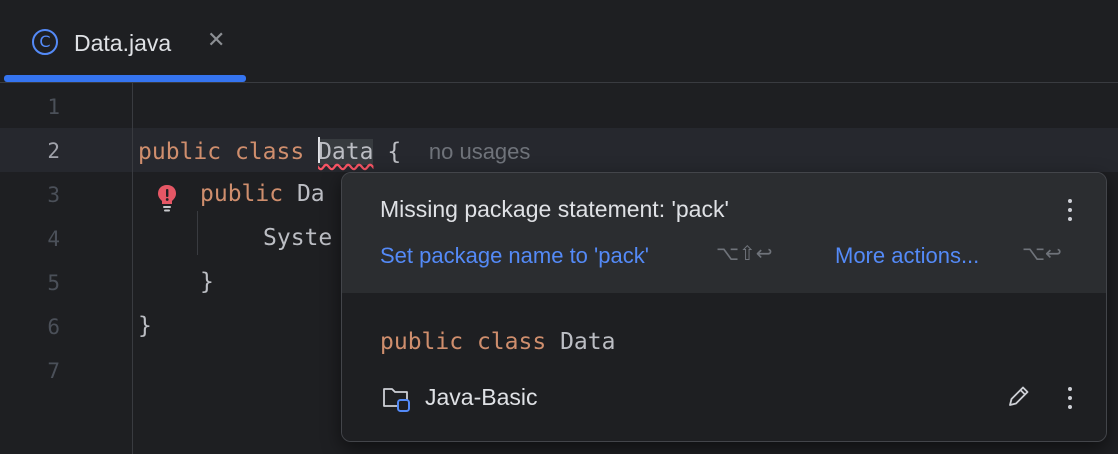 The height and width of the screenshot is (454, 1118). What do you see at coordinates (53, 195) in the screenshot?
I see `line-number: 3` at bounding box center [53, 195].